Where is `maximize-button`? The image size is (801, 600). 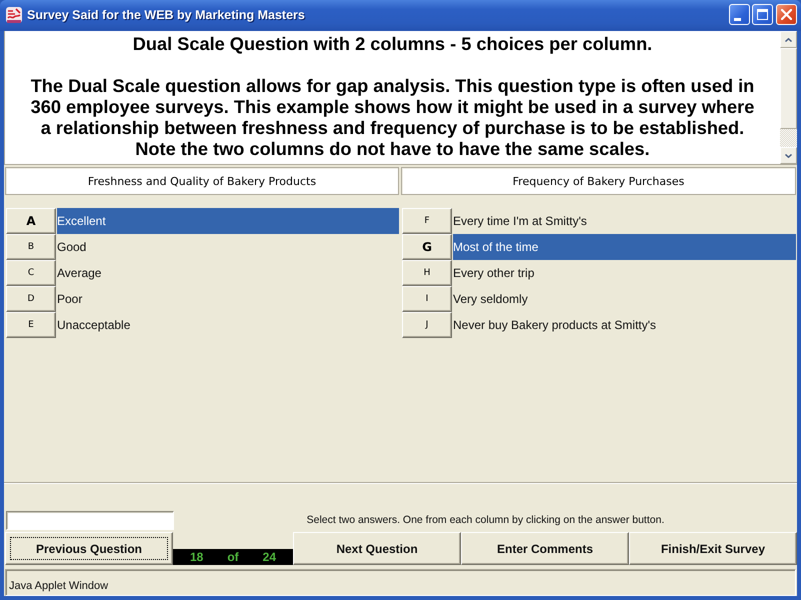
maximize-button is located at coordinates (762, 14).